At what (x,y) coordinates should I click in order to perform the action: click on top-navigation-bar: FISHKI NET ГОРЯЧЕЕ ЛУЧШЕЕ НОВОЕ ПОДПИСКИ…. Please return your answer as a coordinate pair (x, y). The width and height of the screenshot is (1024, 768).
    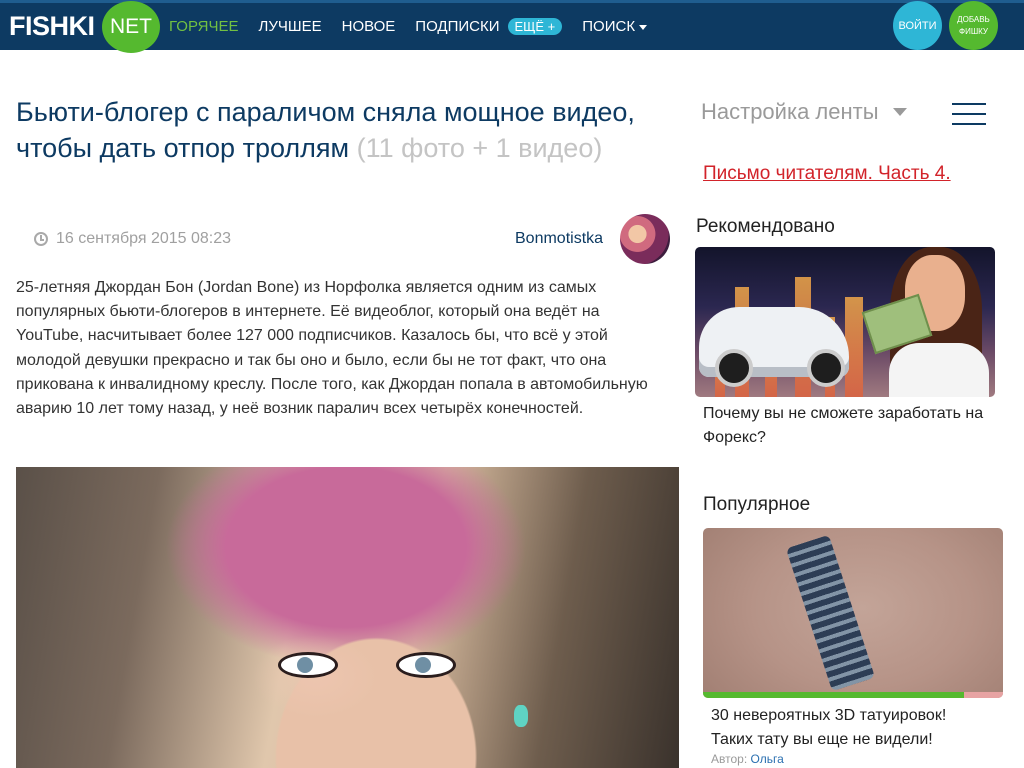
    Looking at the image, I should click on (512, 26).